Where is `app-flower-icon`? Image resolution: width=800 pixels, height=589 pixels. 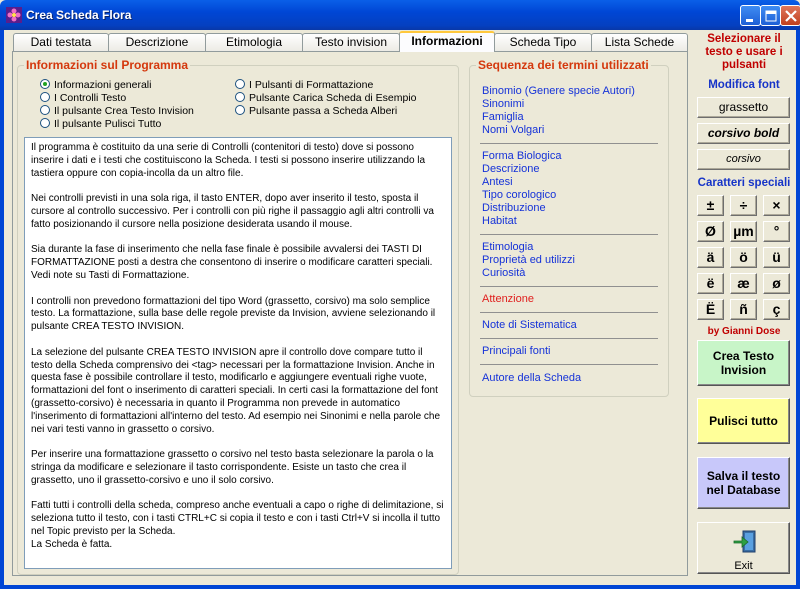
app-flower-icon is located at coordinates (14, 15).